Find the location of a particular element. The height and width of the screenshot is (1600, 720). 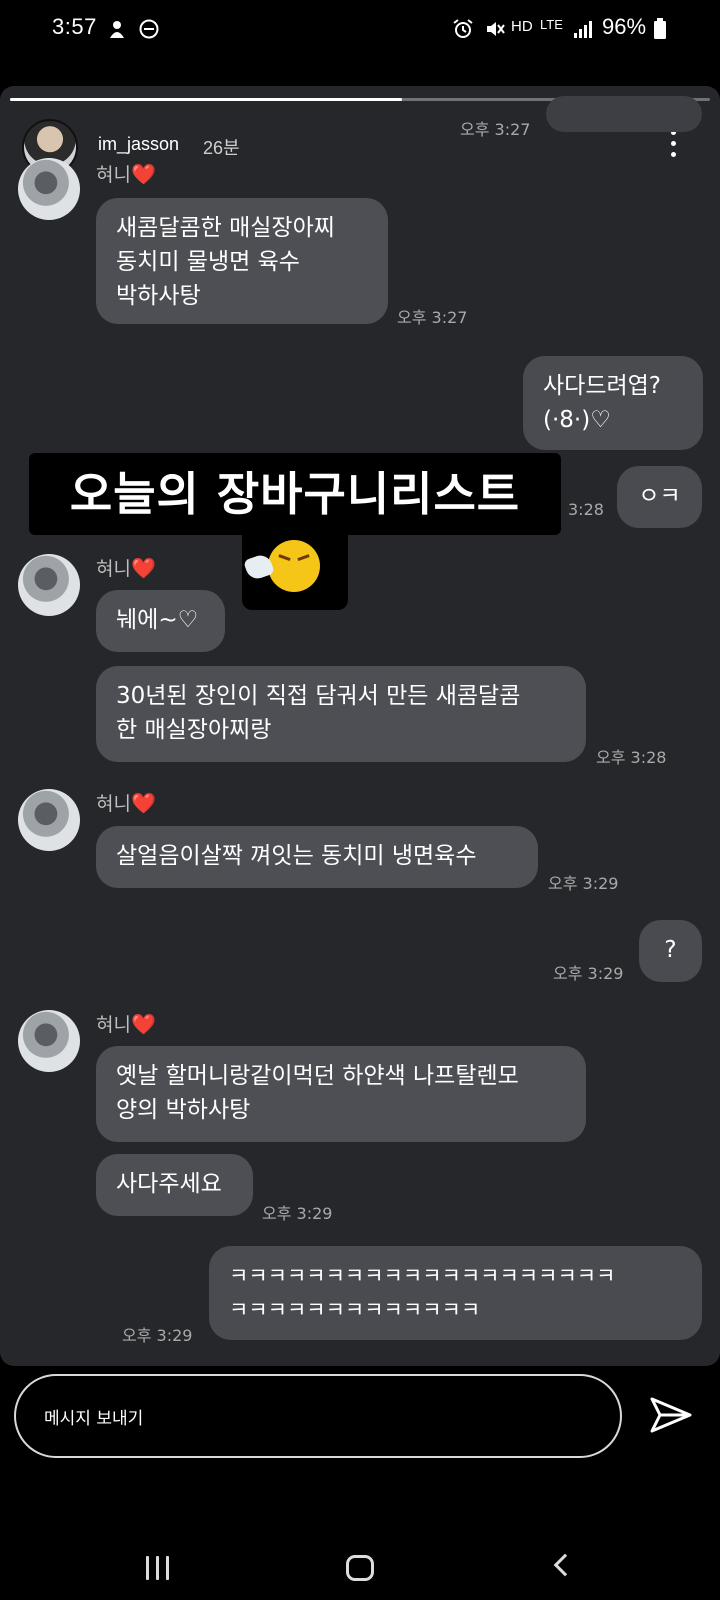

chat-bubble-incoming: 사다주세요 is located at coordinates (174, 1185).